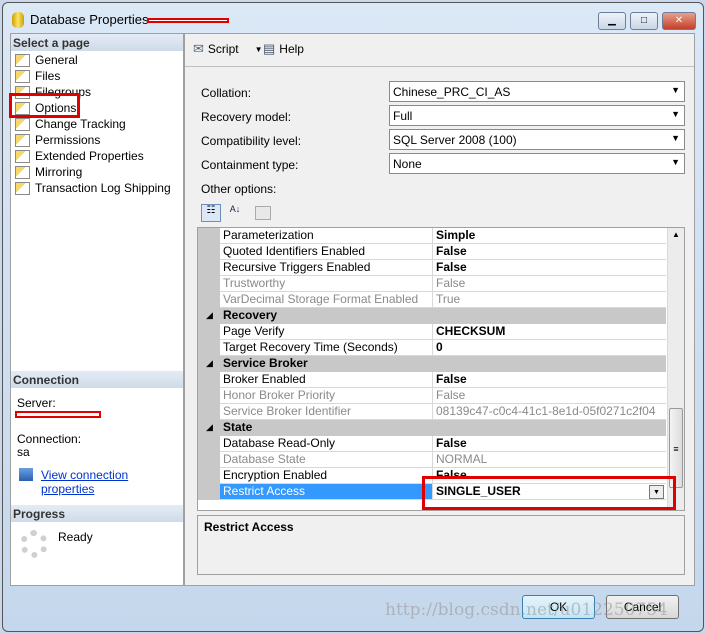 The height and width of the screenshot is (634, 706). I want to click on property-value: True, so click(549, 300).